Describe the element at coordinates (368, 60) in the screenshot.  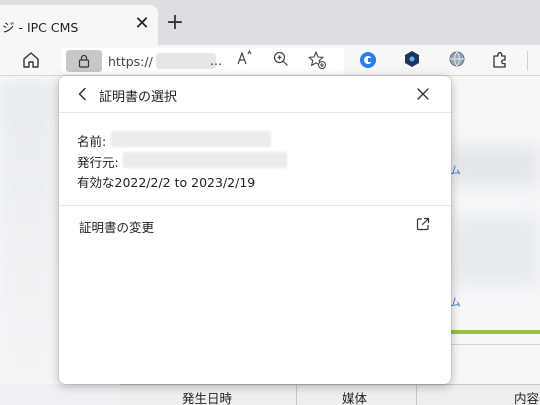
I see `extension-blue-c-icon` at that location.